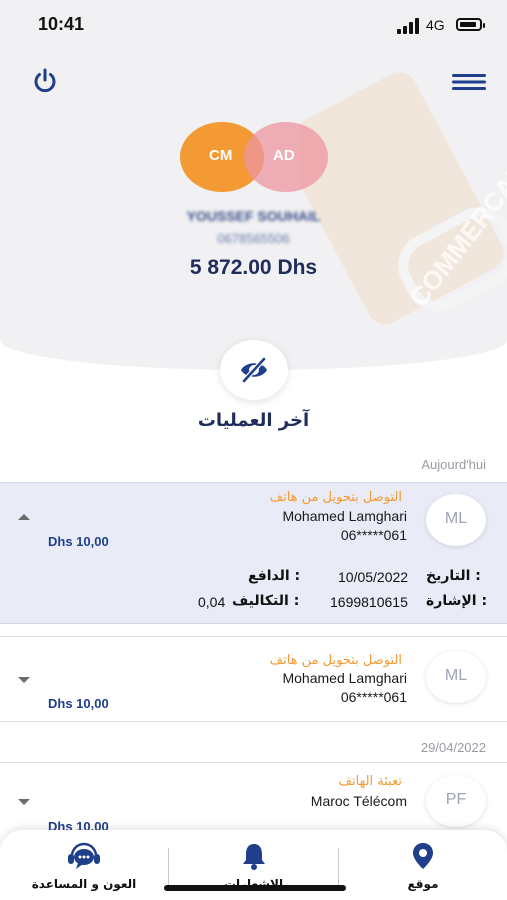 This screenshot has height=900, width=507. Describe the element at coordinates (274, 576) in the screenshot. I see `detail-payer-label: الدافع :` at that location.